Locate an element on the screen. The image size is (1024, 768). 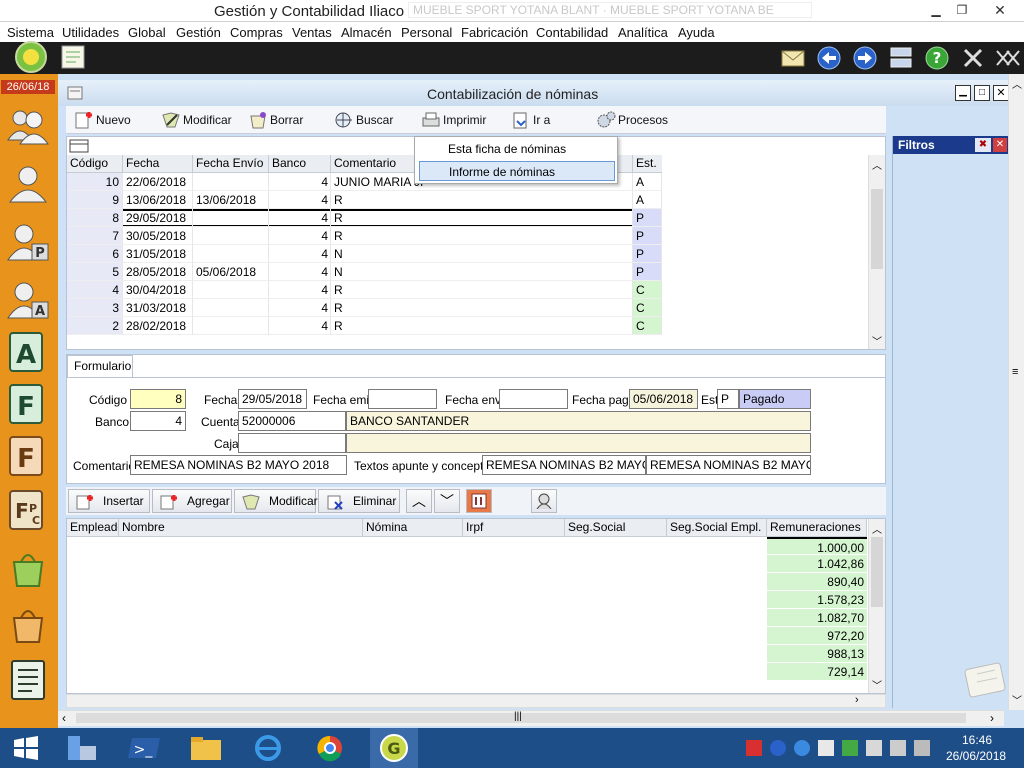
est-field: P is located at coordinates (728, 399).